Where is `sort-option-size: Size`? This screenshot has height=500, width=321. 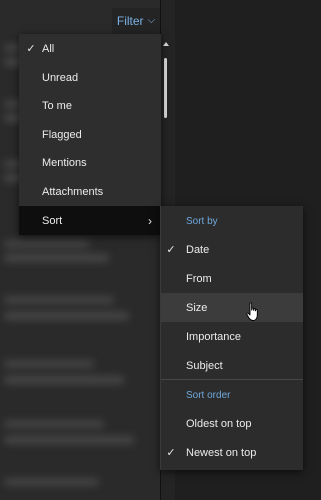 sort-option-size: Size is located at coordinates (232, 307).